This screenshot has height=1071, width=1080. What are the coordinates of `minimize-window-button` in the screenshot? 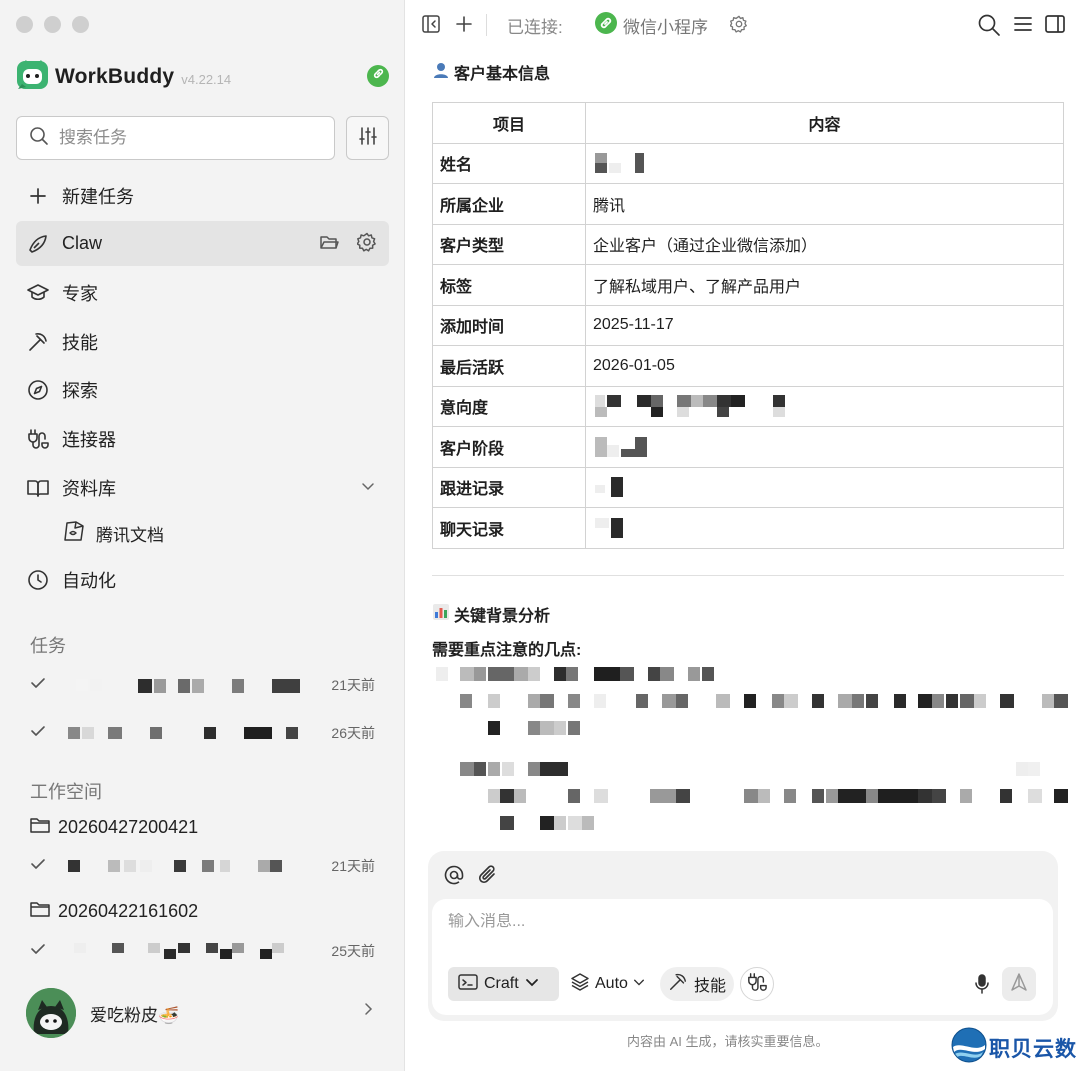 It's located at (52, 24).